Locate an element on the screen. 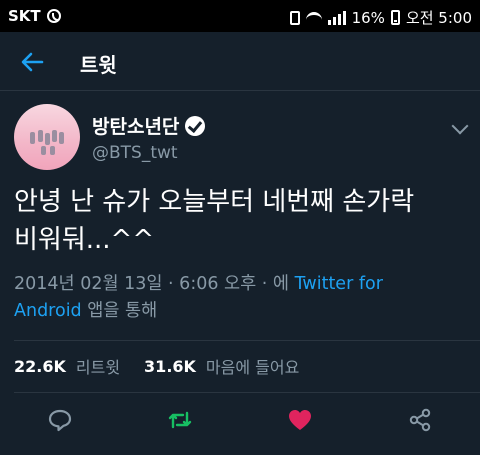  share-button is located at coordinates (420, 420).